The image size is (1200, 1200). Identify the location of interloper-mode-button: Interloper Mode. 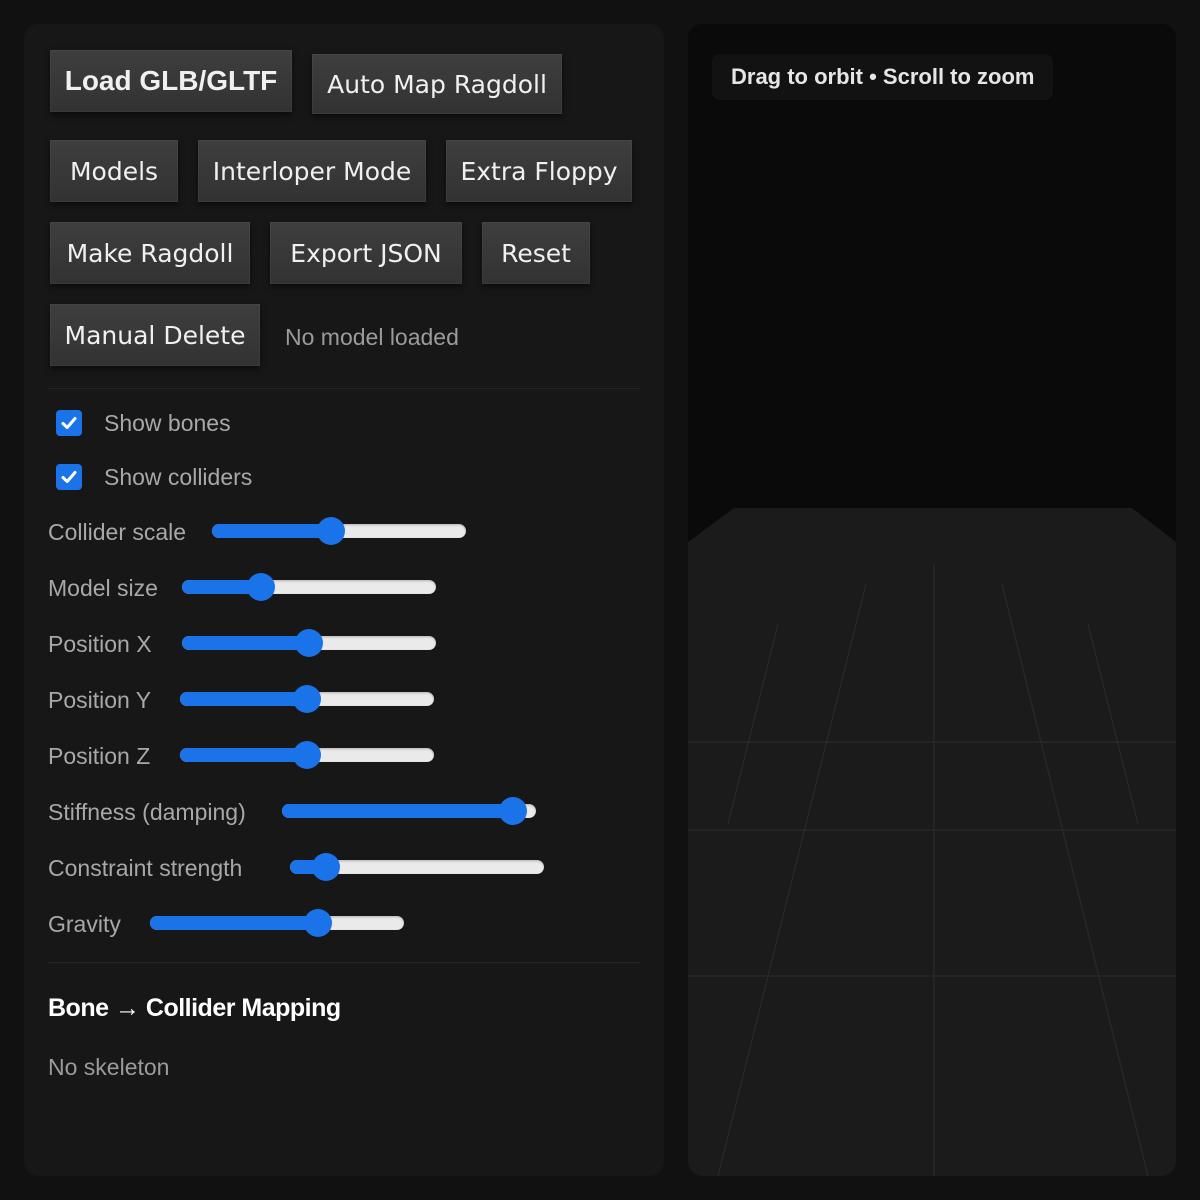
(312, 171).